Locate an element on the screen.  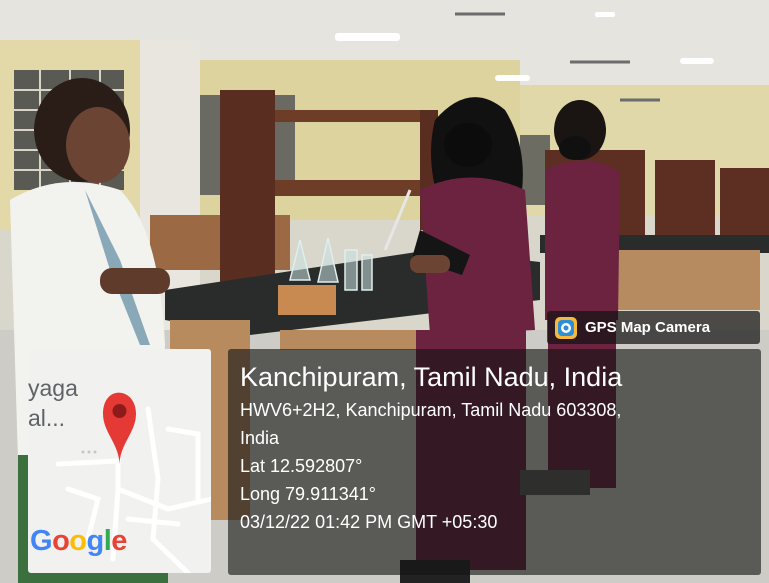
map-thumbnail: yaga al... Google is located at coordinates (119, 461).